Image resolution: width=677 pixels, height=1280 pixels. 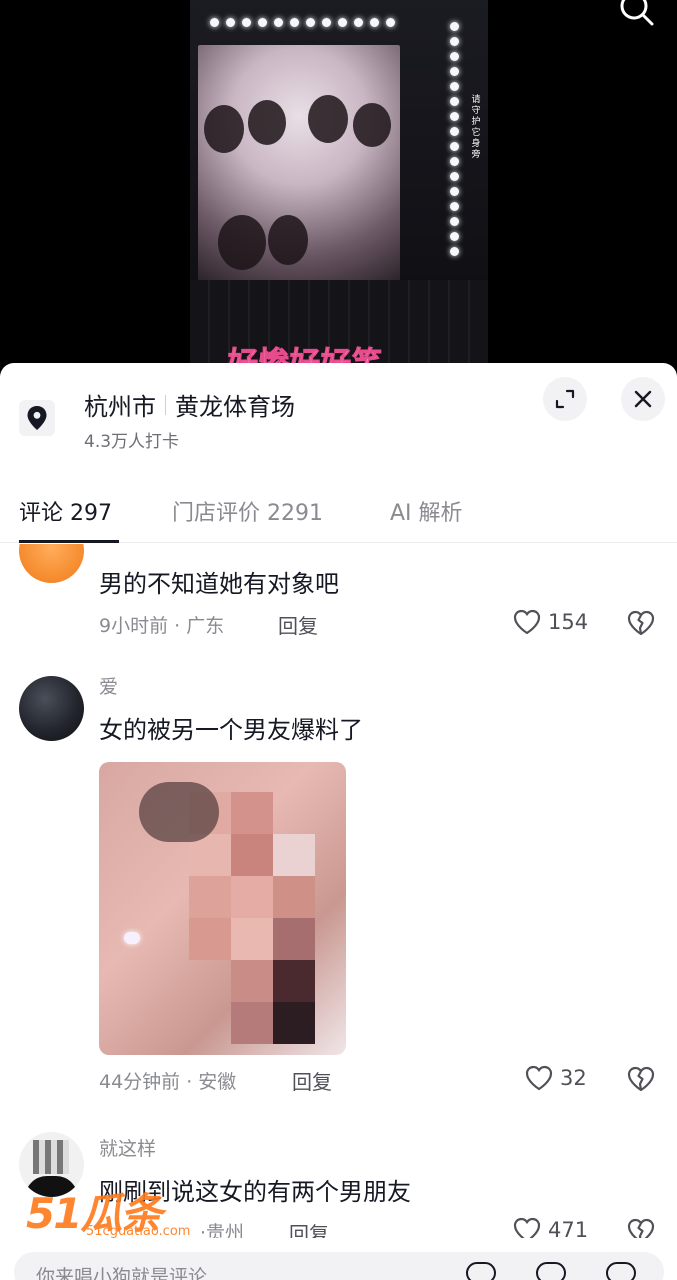 What do you see at coordinates (454, 139) in the screenshot?
I see `led-strip-side` at bounding box center [454, 139].